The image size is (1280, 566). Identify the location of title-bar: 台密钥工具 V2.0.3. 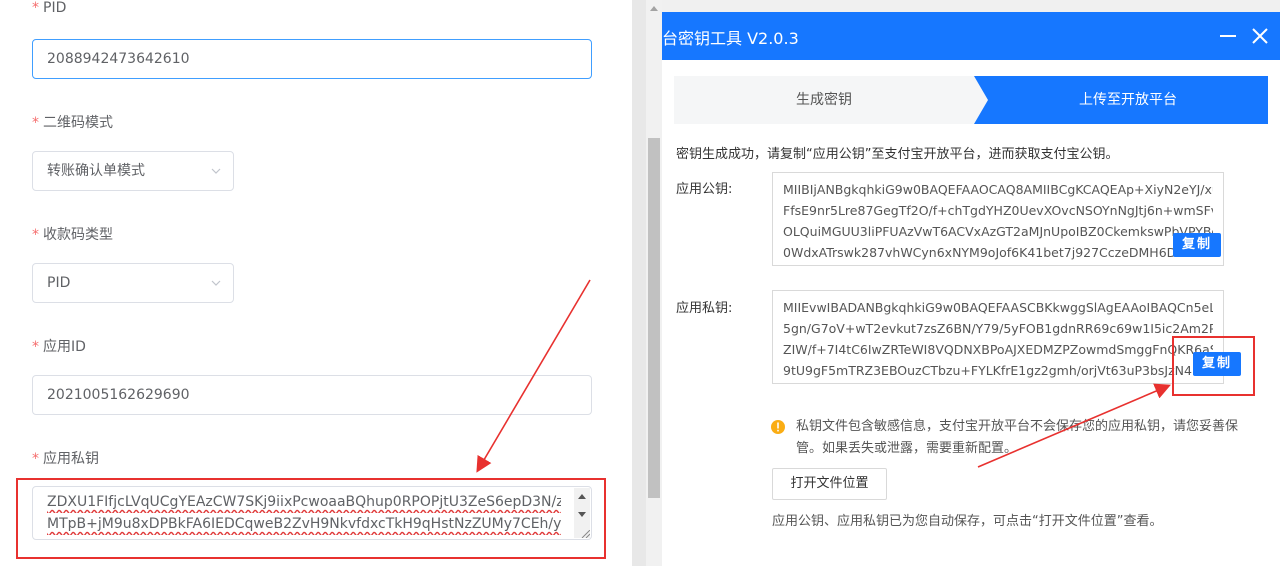
(971, 36).